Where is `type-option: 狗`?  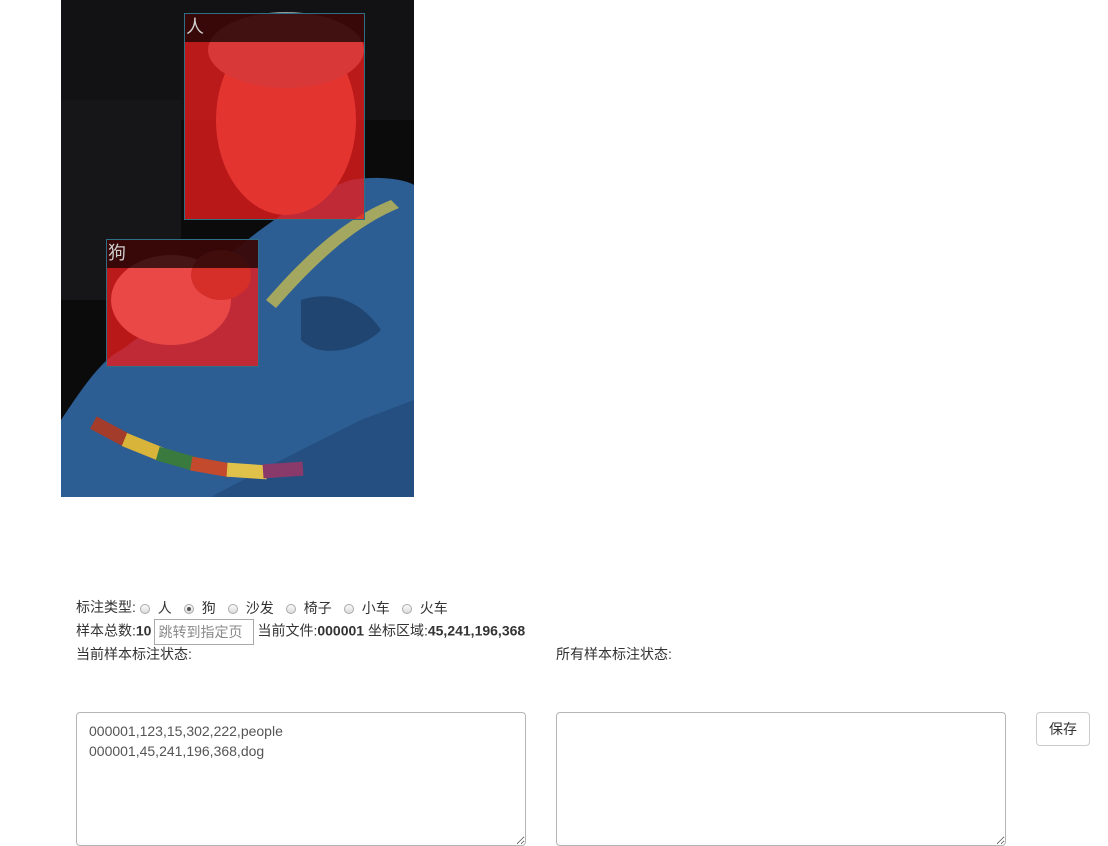 type-option: 狗 is located at coordinates (199, 608).